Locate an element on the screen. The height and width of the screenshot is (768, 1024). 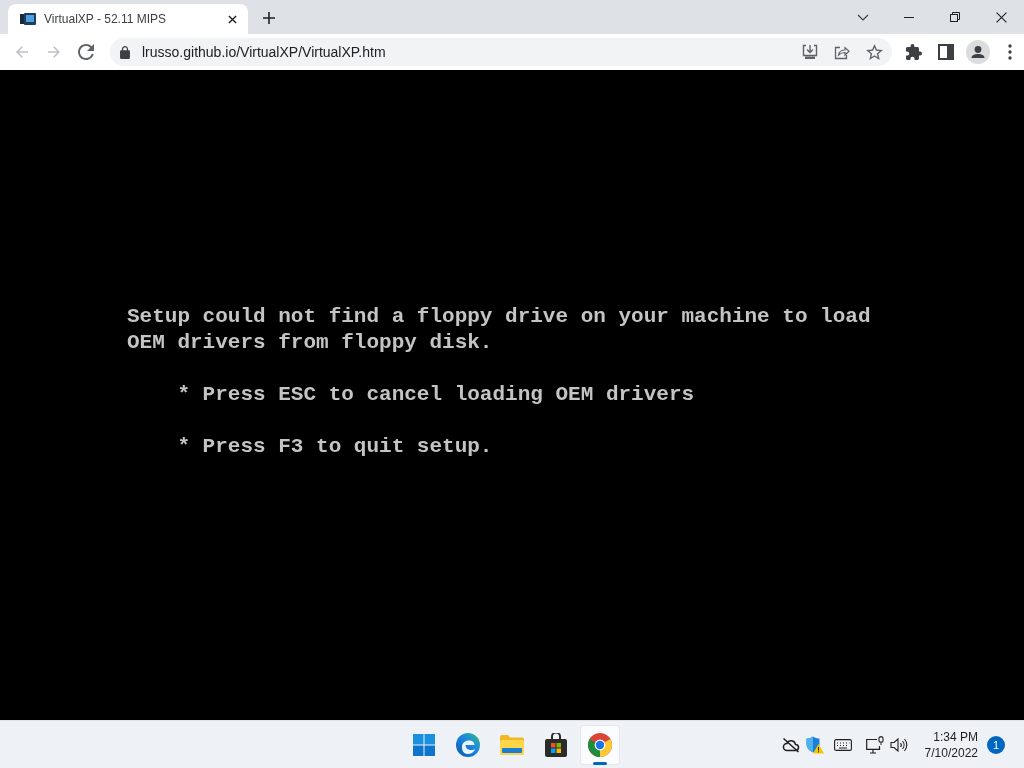
tab-title: VirtualXP - 52.11 MIPS is located at coordinates (106, 19).